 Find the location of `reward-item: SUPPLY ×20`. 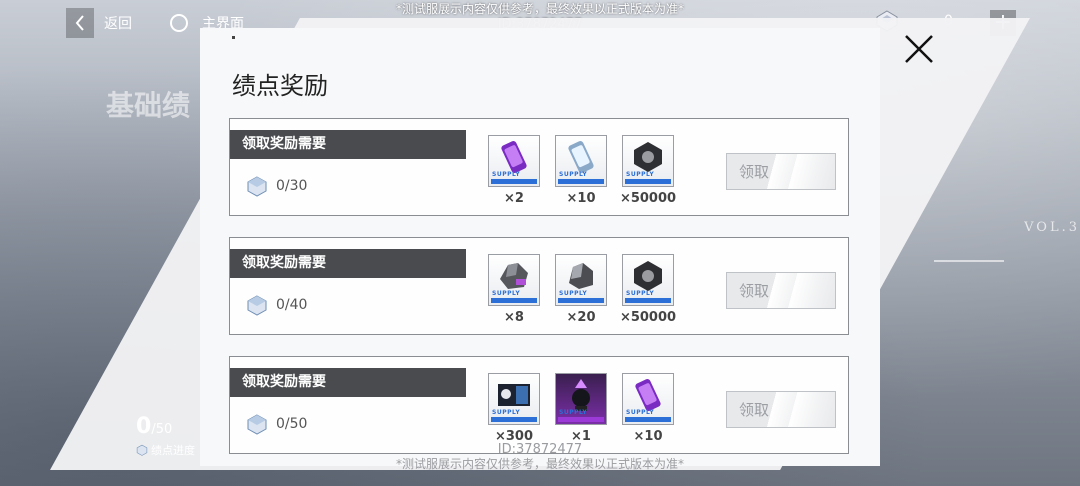

reward-item: SUPPLY ×20 is located at coordinates (581, 289).